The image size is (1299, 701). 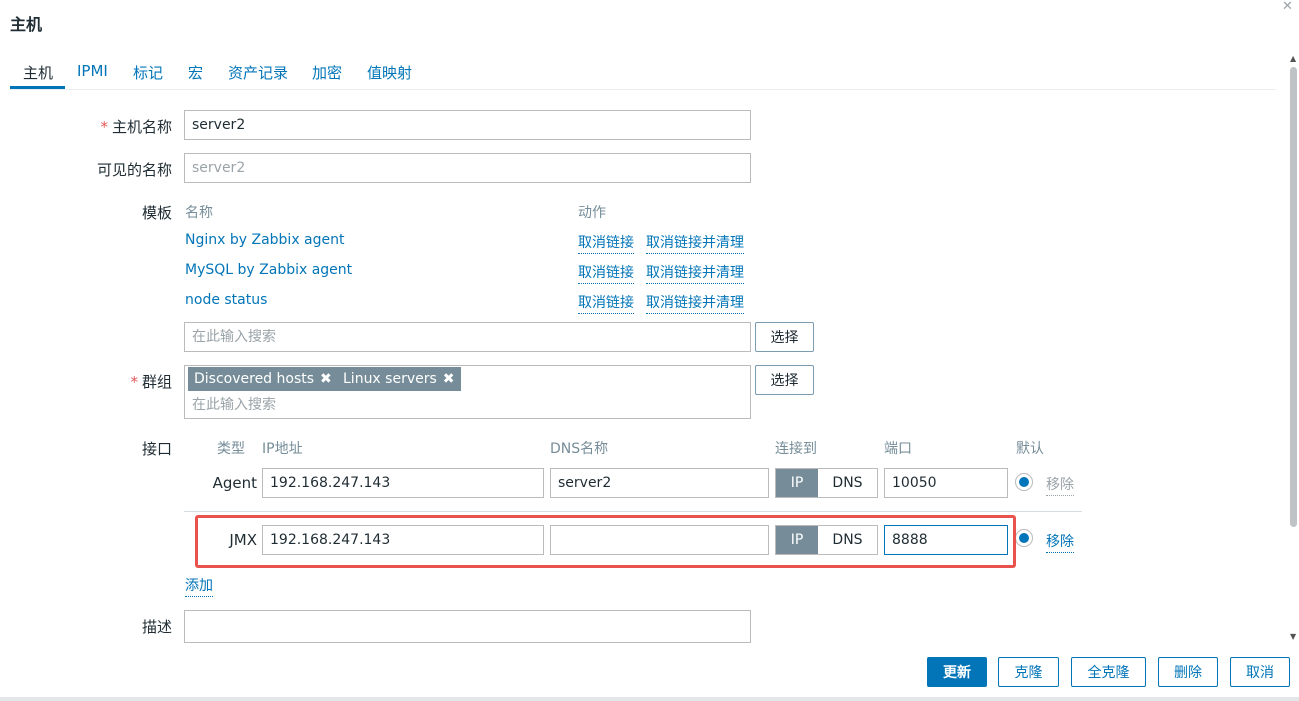 What do you see at coordinates (156, 449) in the screenshot?
I see `interfaces-label: 接口` at bounding box center [156, 449].